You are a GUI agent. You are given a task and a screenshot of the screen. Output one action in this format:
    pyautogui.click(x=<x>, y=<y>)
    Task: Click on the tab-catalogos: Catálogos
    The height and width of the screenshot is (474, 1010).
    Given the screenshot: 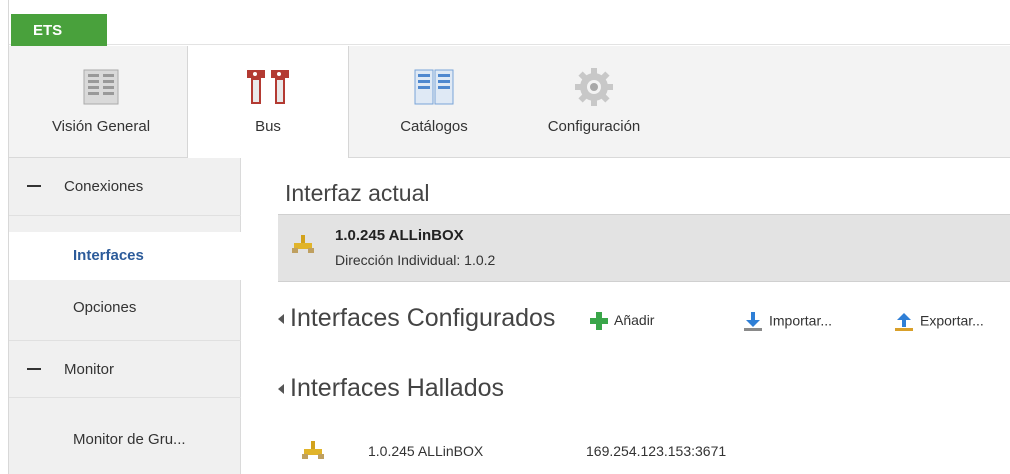 What is the action you would take?
    pyautogui.click(x=434, y=102)
    